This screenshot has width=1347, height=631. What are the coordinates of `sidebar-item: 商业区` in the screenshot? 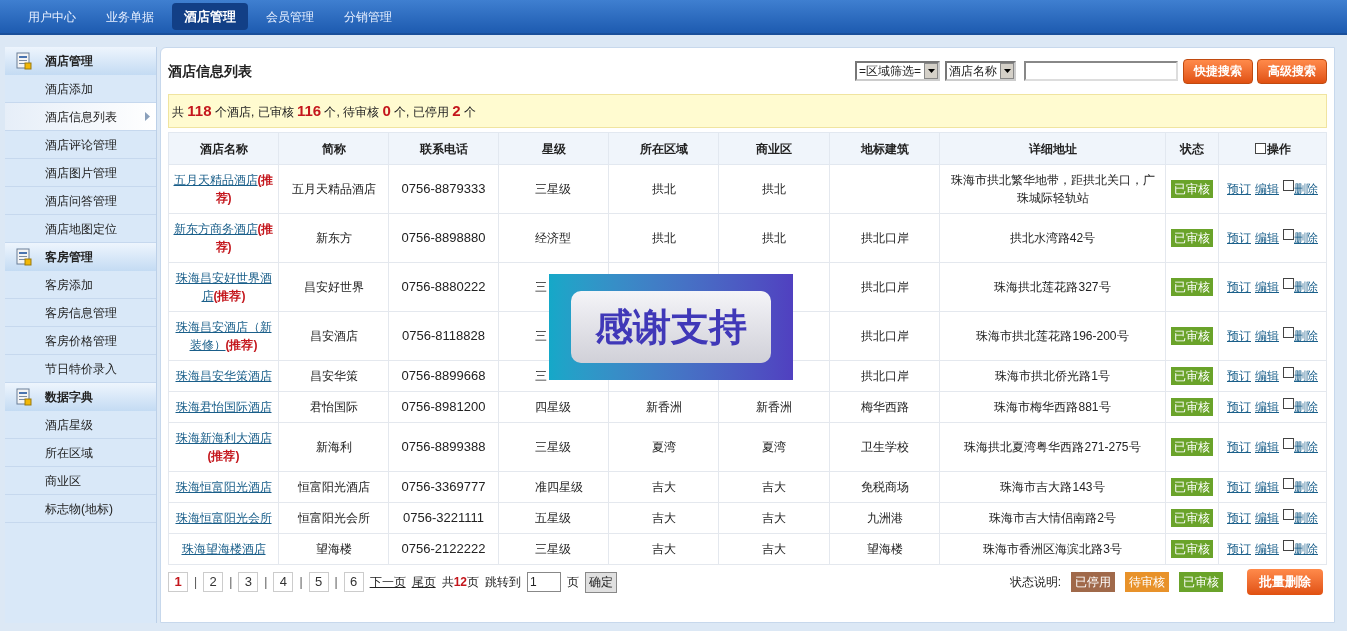 It's located at (80, 481).